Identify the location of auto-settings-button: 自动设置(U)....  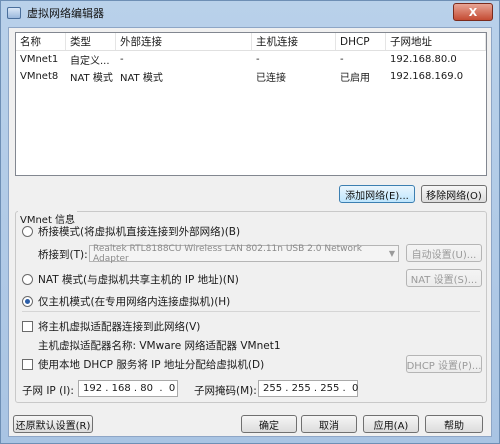
(444, 253).